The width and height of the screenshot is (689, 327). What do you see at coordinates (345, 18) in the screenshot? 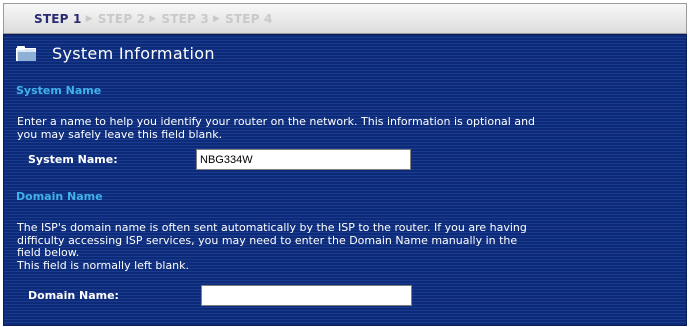
I see `step-bar: STEP 1 ▶ STEP 2 ▶ STEP 3 ▶ STEP 4` at bounding box center [345, 18].